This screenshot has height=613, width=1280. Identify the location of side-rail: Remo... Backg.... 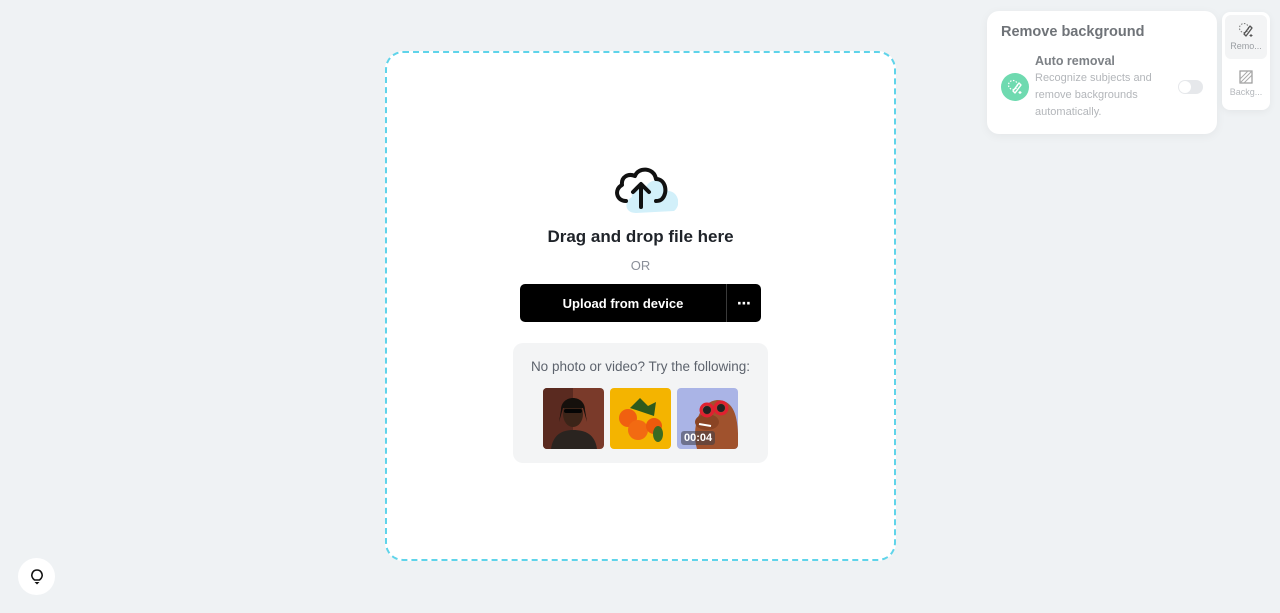
(1246, 61).